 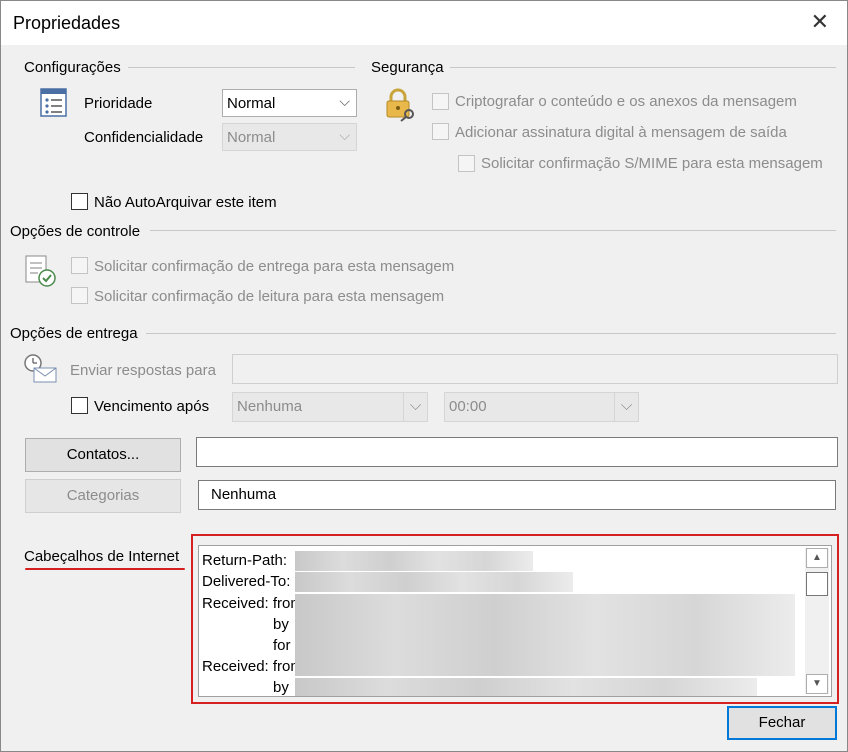 I want to click on sensitivity-dropdown: Normal ⌵, so click(x=289, y=137).